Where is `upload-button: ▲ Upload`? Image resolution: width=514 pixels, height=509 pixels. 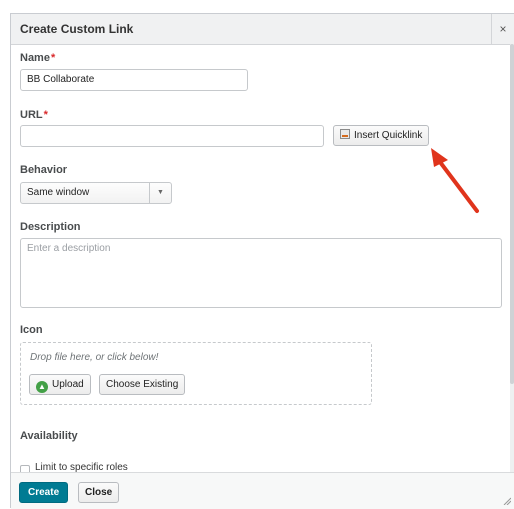
upload-button: ▲ Upload is located at coordinates (60, 384).